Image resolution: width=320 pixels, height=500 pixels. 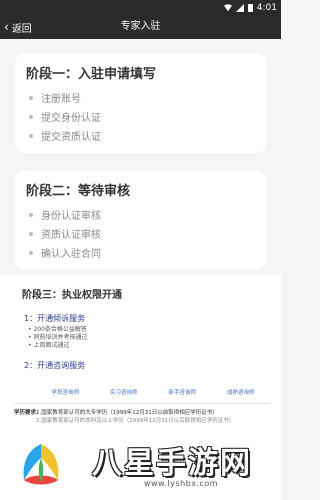 What do you see at coordinates (182, 392) in the screenshot?
I see `table-header: 新手咨询师` at bounding box center [182, 392].